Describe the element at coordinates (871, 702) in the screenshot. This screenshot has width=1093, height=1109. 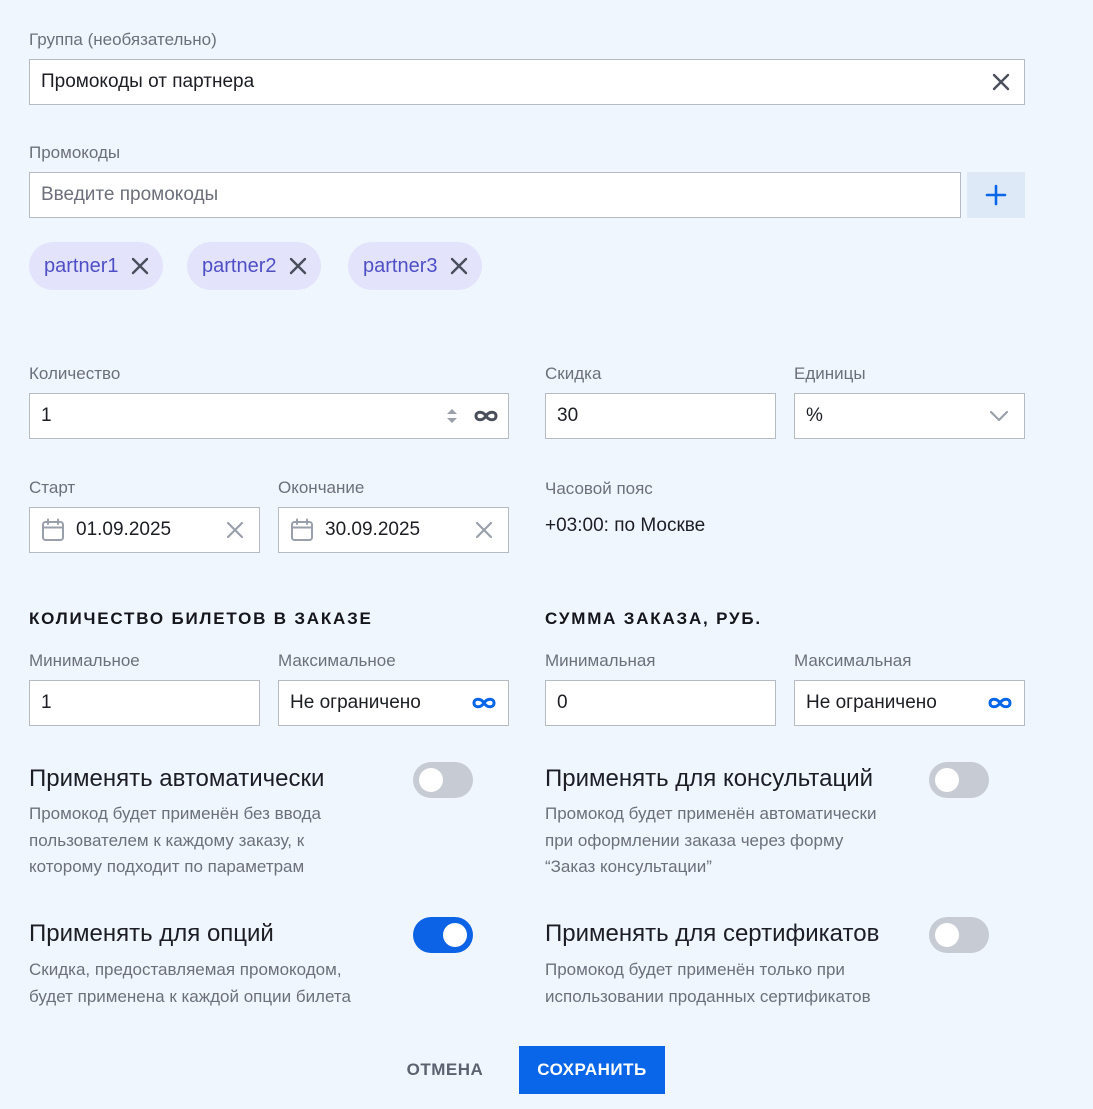
I see `order-sum-max-value: Не ограничено` at that location.